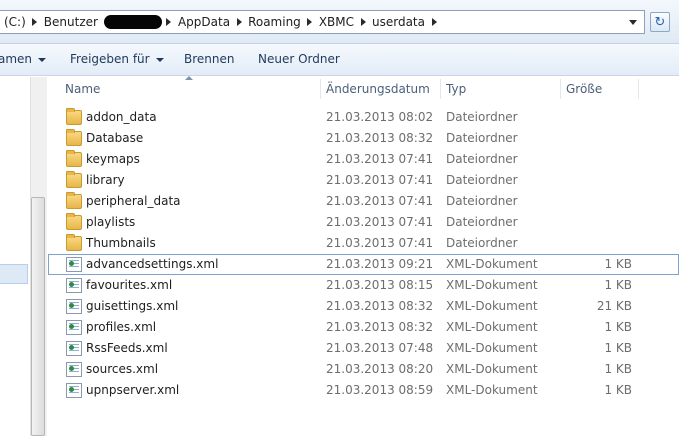 The image size is (679, 436). What do you see at coordinates (122, 369) in the screenshot?
I see `file-name: sources.xml` at bounding box center [122, 369].